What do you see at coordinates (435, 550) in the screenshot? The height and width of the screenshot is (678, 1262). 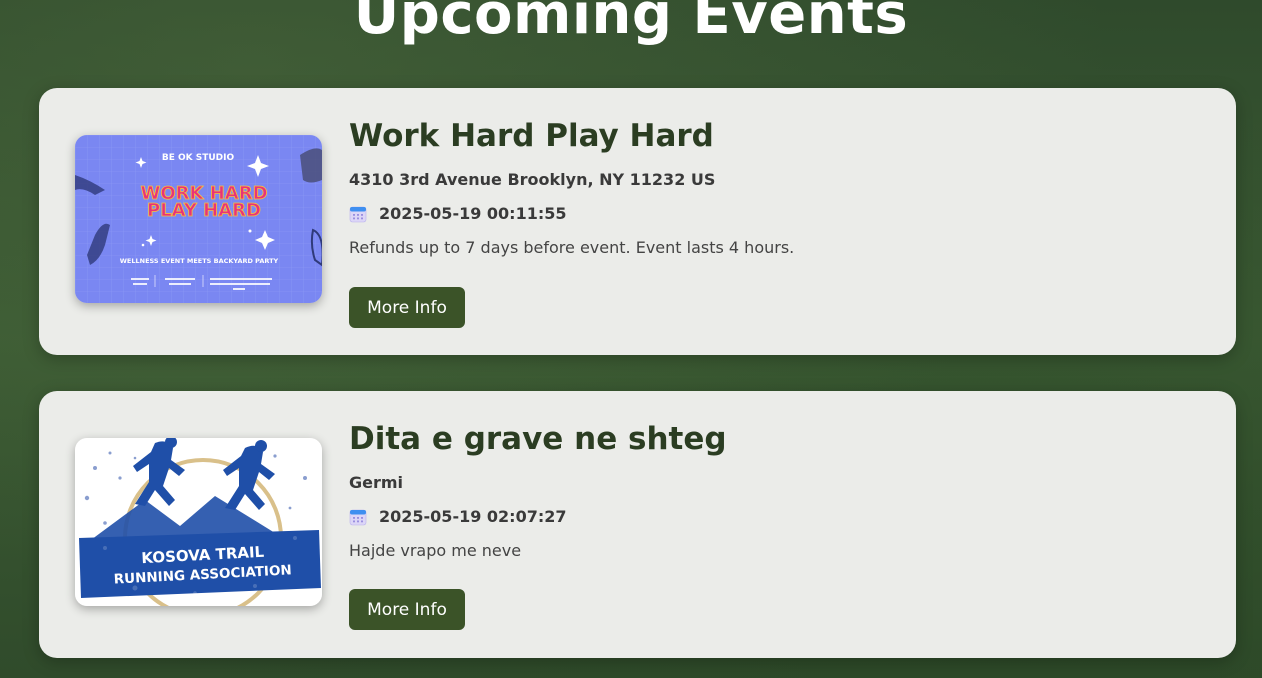 I see `event-description: Hajde vrapo me neve` at bounding box center [435, 550].